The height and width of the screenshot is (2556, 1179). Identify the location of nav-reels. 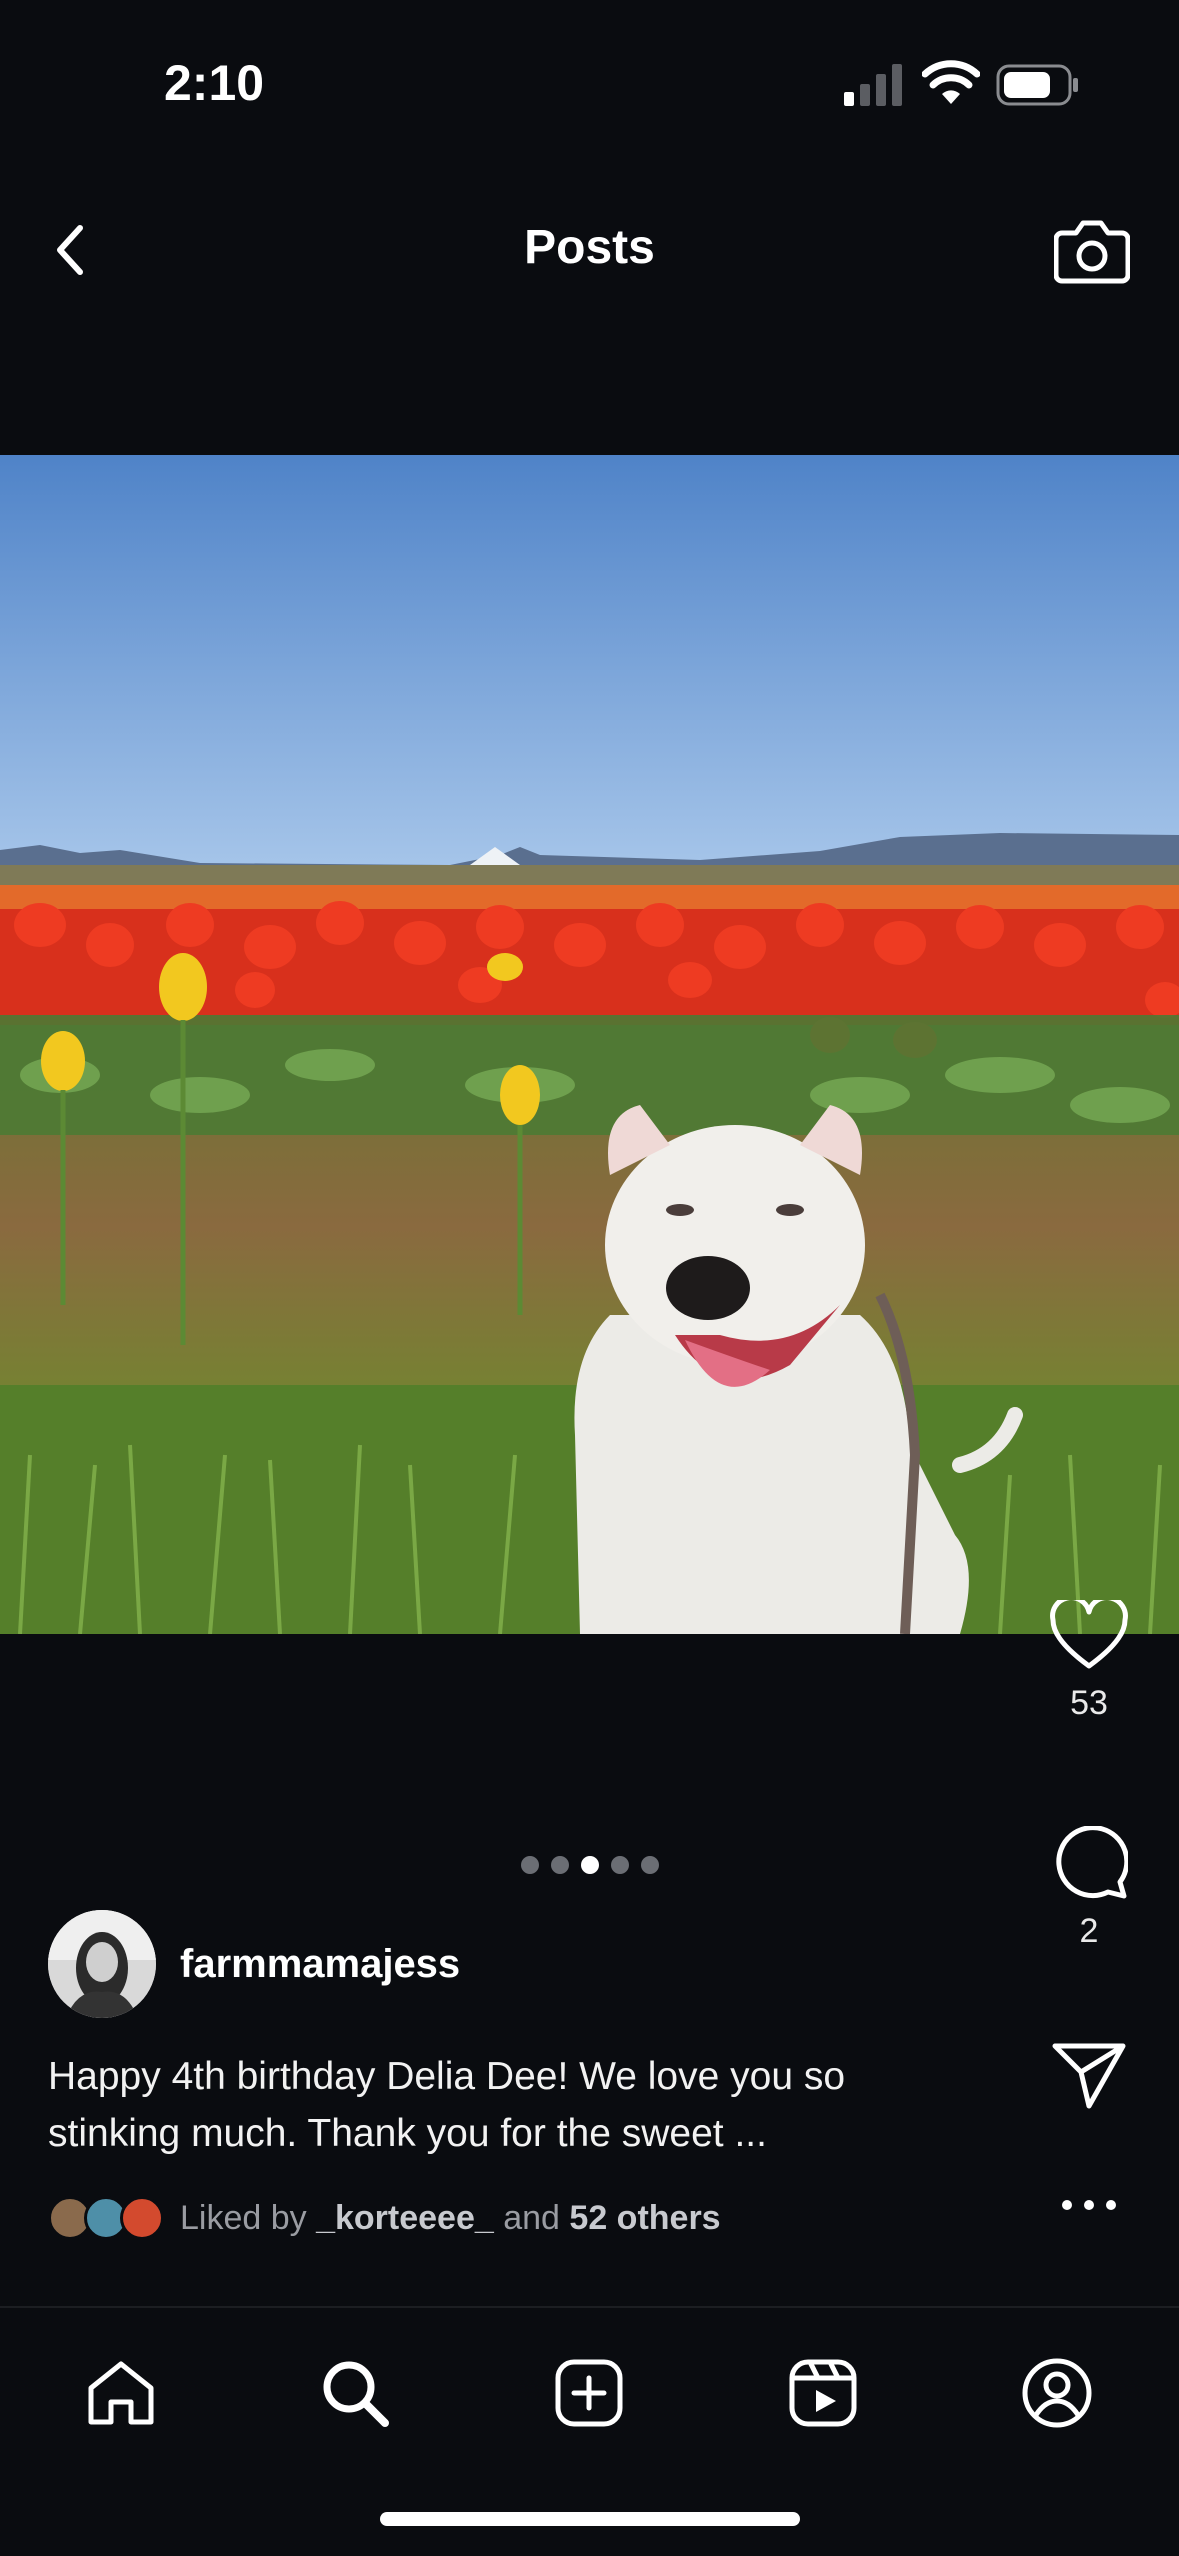
(823, 2393).